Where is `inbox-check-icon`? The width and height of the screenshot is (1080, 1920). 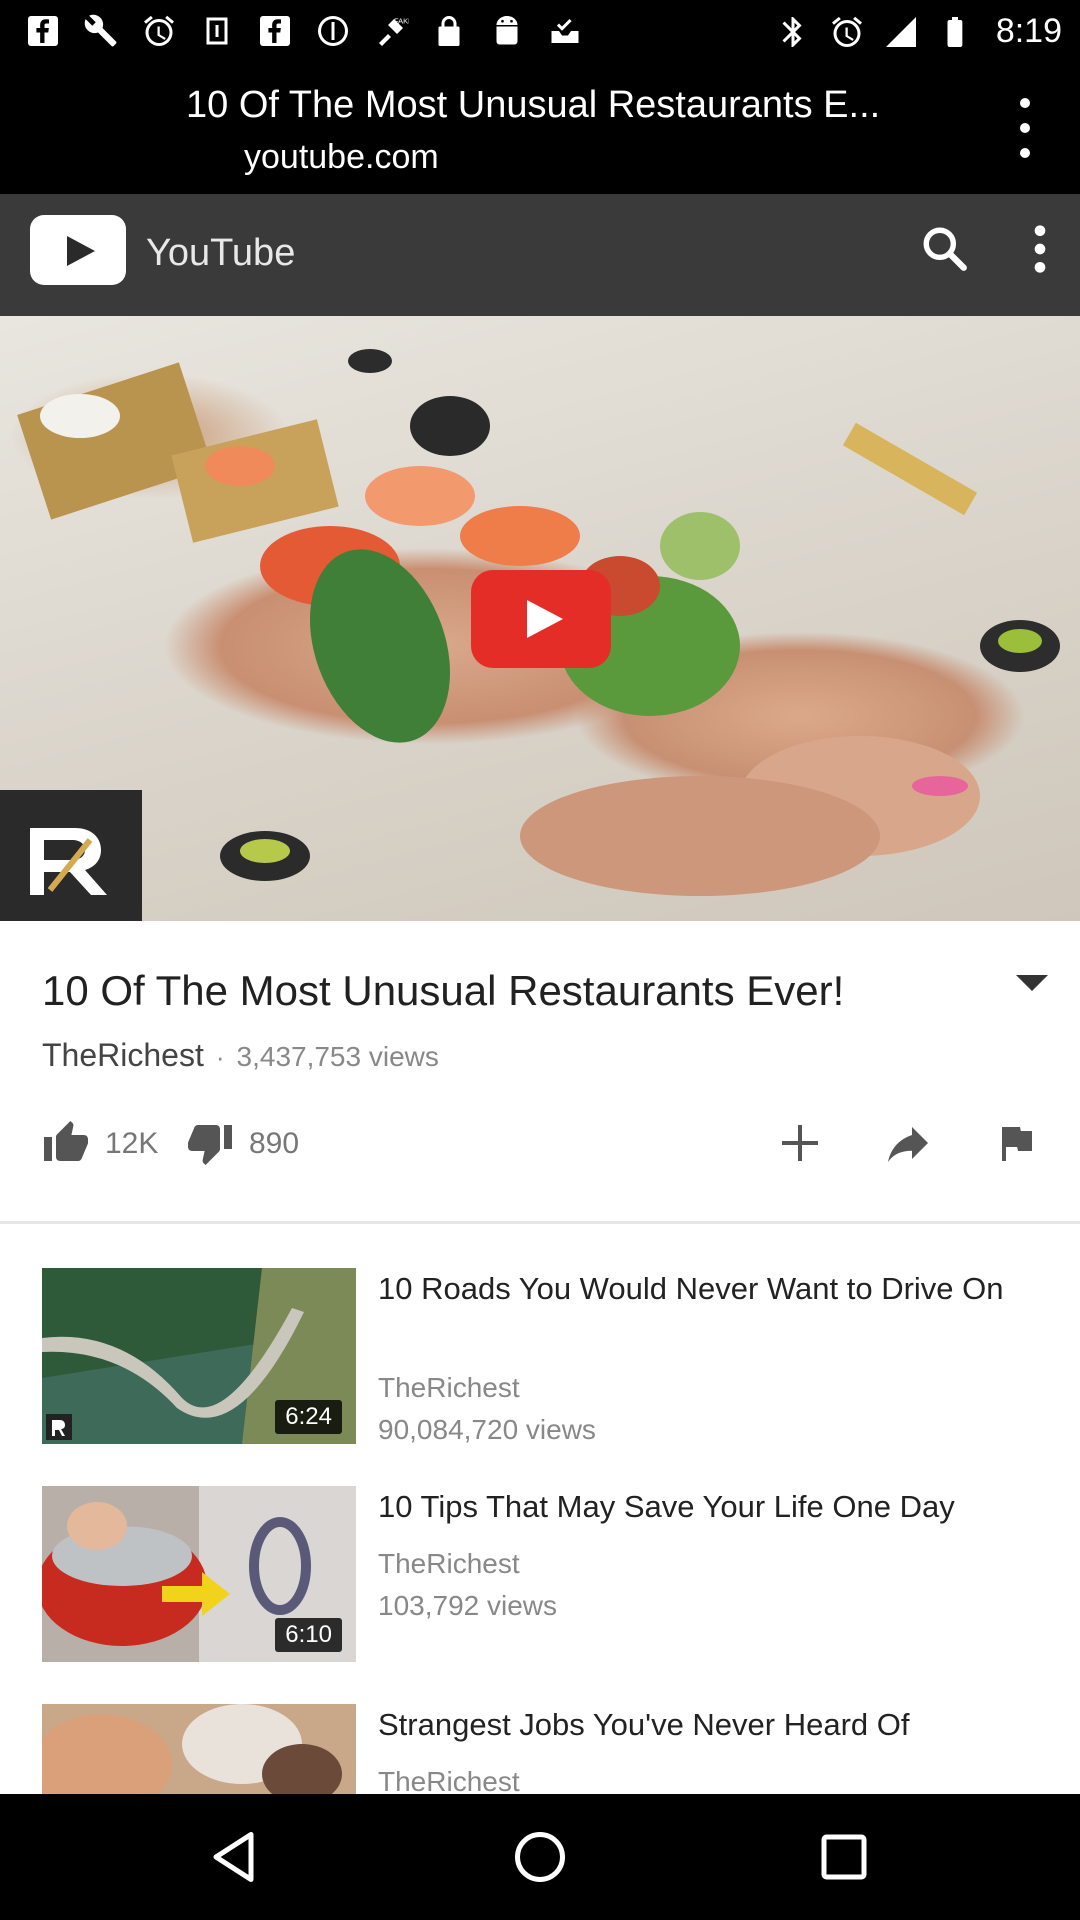 inbox-check-icon is located at coordinates (565, 31).